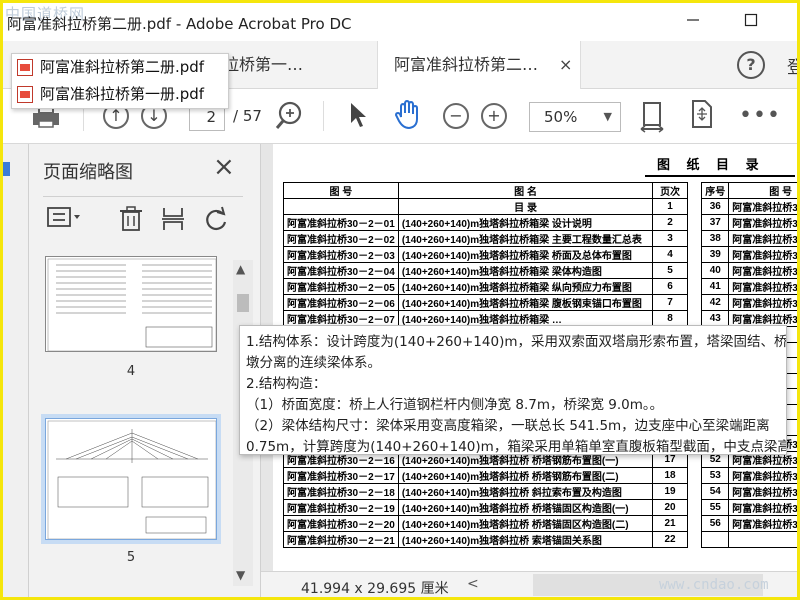  What do you see at coordinates (670, 190) in the screenshot?
I see `column-header: 页次` at bounding box center [670, 190].